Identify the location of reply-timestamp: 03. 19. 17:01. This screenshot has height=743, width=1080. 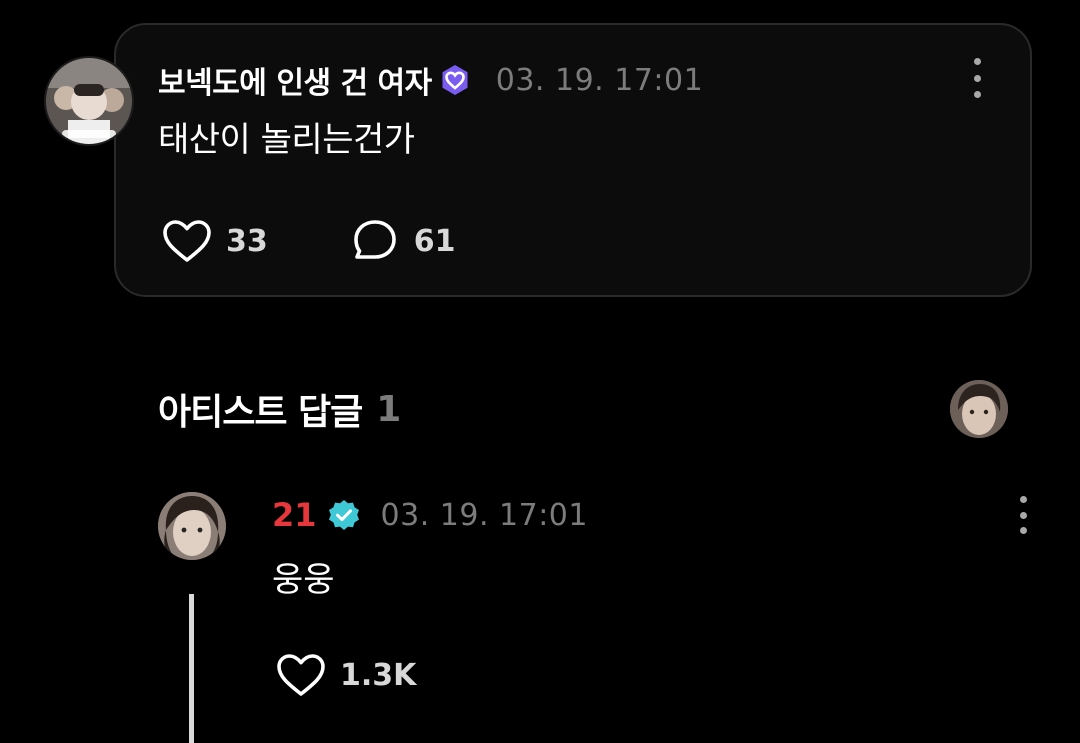
(484, 515).